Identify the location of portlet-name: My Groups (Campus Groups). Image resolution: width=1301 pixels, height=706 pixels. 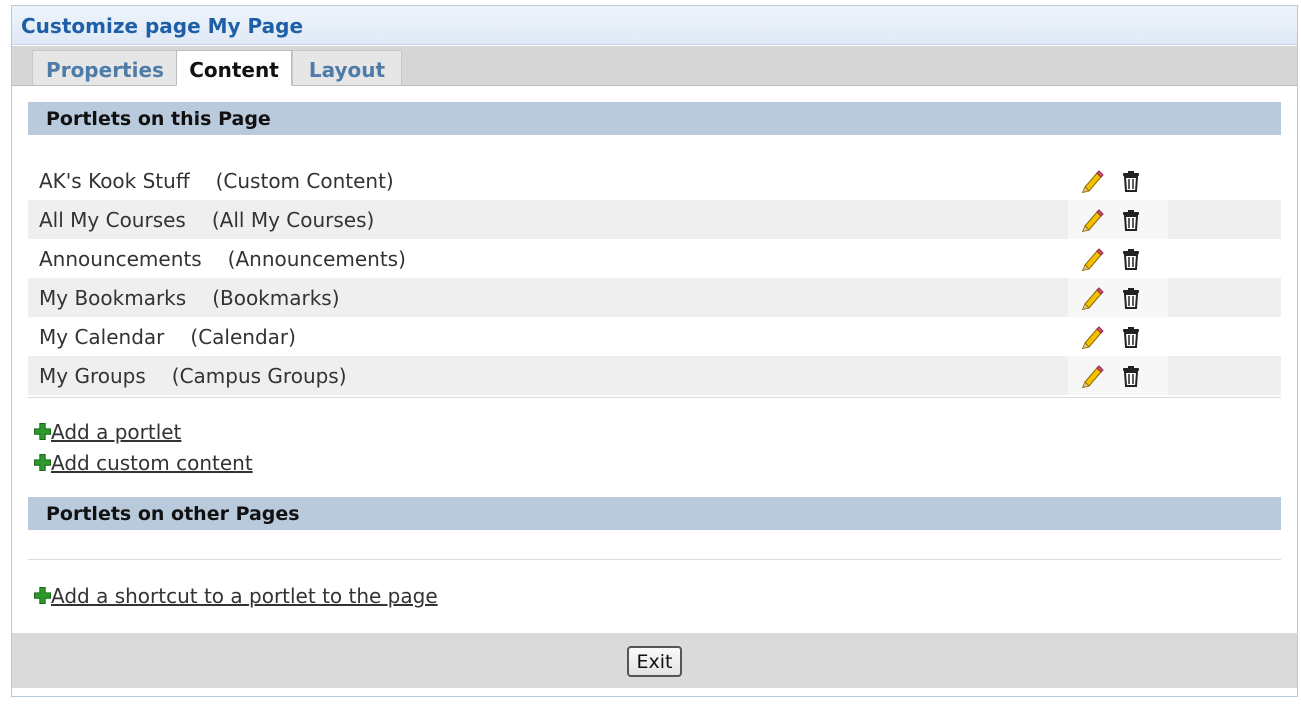
(193, 376).